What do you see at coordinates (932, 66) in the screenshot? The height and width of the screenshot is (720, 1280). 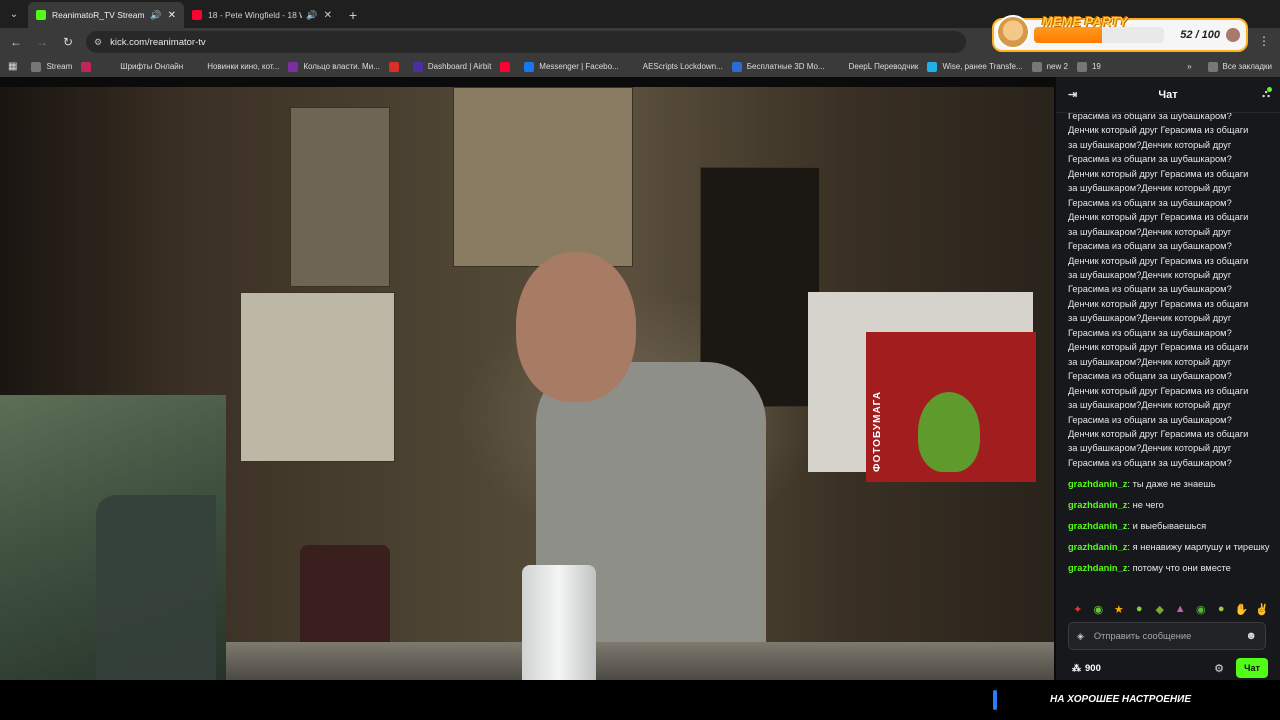 I see `wise-icon` at bounding box center [932, 66].